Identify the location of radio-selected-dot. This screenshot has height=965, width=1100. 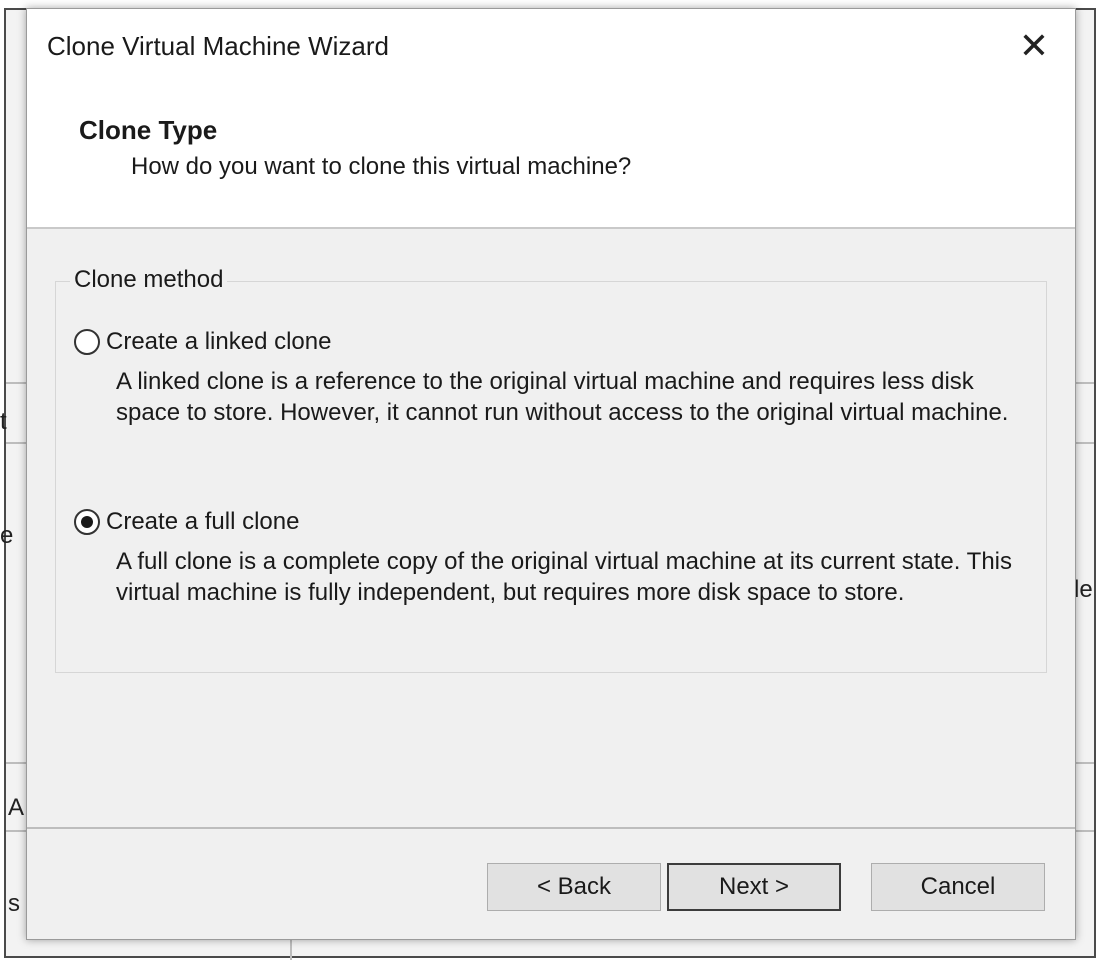
(87, 522).